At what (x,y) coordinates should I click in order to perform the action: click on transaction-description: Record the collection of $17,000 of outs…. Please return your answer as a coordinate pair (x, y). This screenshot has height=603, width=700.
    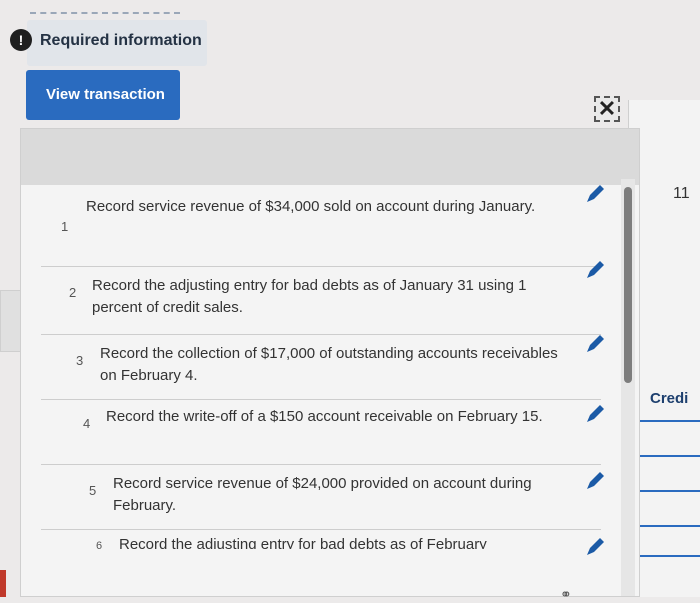
    Looking at the image, I should click on (329, 364).